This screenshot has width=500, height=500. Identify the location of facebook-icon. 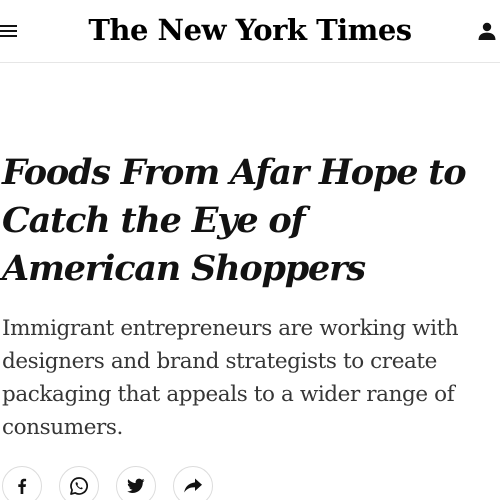
(22, 486).